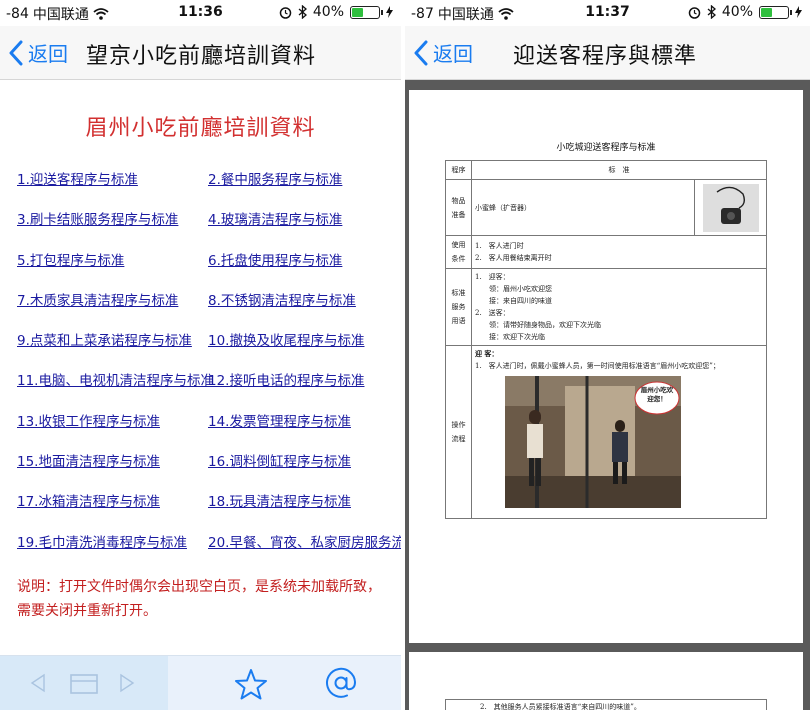  What do you see at coordinates (200, 309) in the screenshot?
I see `link-row: 7.木质家具清洁程序与标准 8.不锈钢清洁程序与标准` at bounding box center [200, 309].